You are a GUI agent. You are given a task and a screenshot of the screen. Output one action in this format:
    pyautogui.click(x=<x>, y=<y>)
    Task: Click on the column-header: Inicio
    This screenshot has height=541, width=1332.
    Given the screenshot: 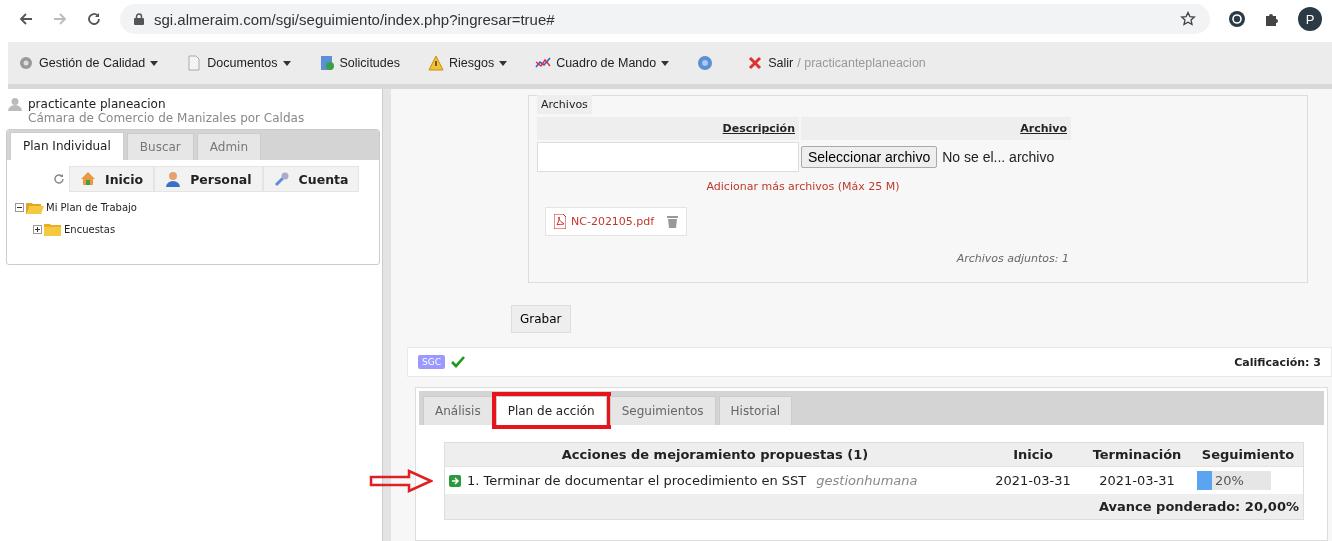 What is the action you would take?
    pyautogui.click(x=1033, y=454)
    